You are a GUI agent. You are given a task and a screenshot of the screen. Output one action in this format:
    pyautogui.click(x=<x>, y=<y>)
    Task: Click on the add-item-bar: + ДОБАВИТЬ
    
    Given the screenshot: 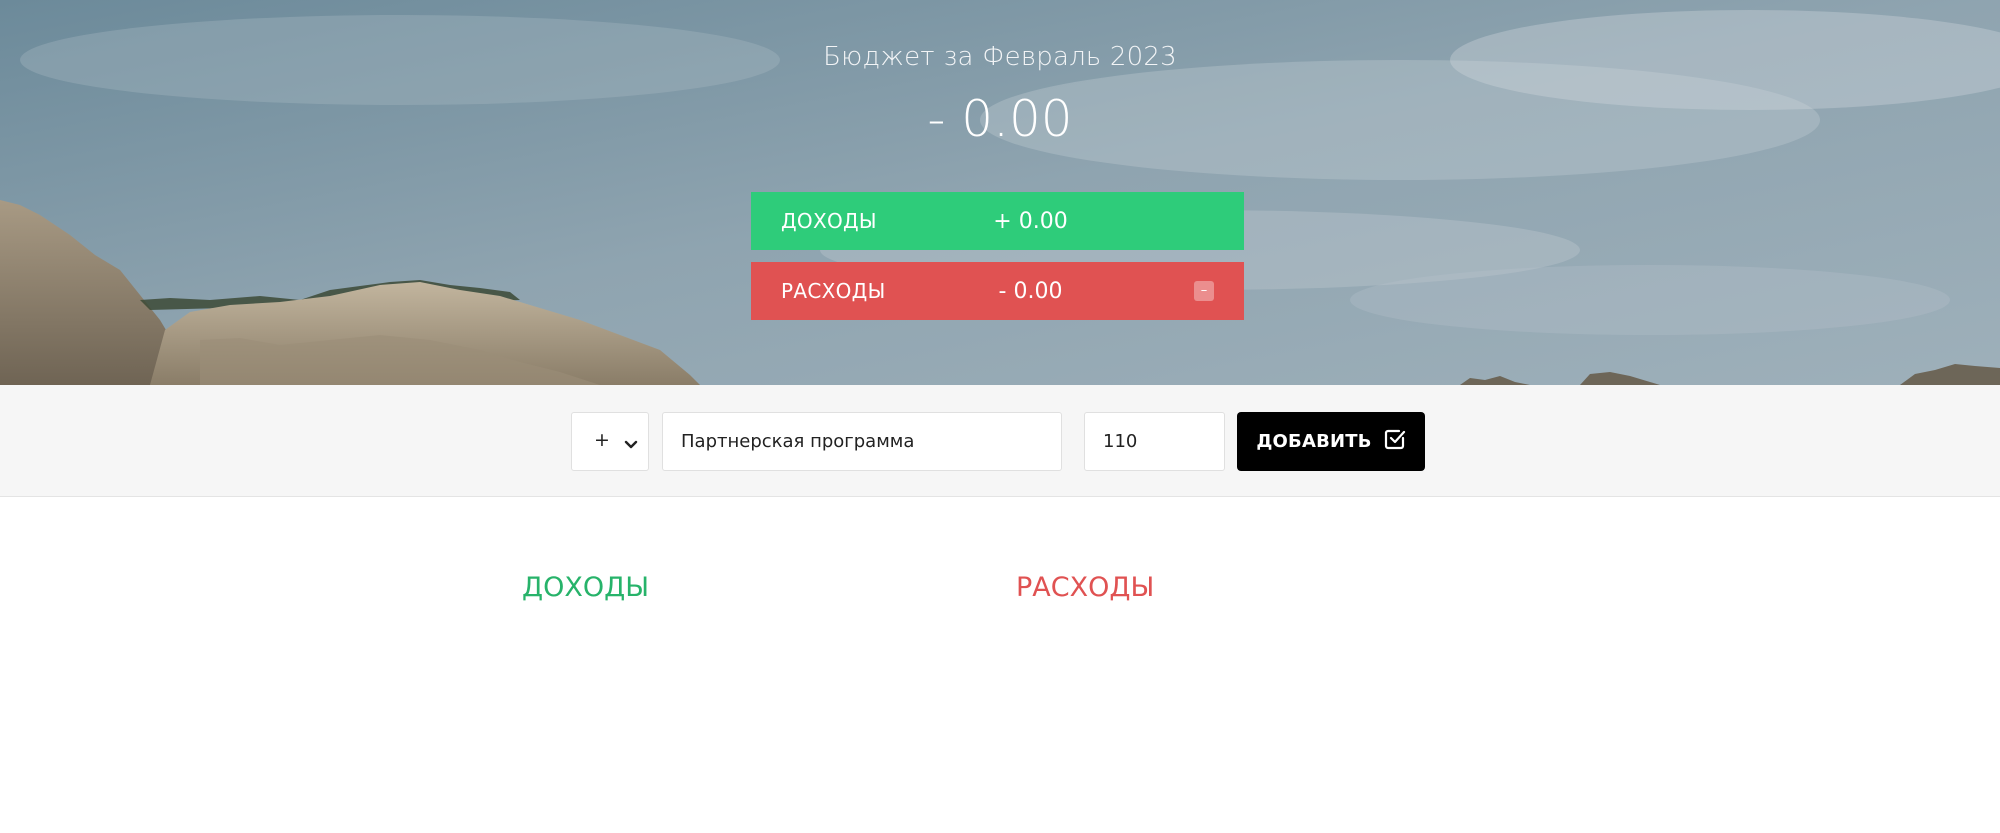 What is the action you would take?
    pyautogui.click(x=1000, y=441)
    